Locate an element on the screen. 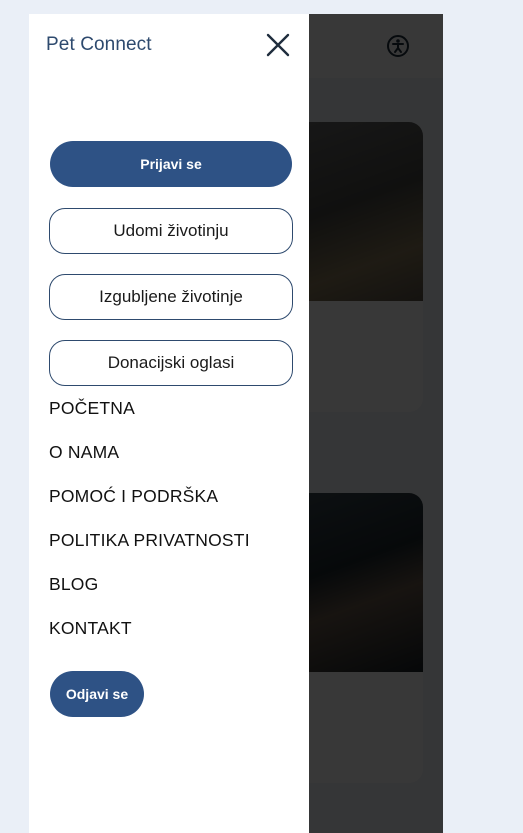  login-button: Prijavi se is located at coordinates (171, 164).